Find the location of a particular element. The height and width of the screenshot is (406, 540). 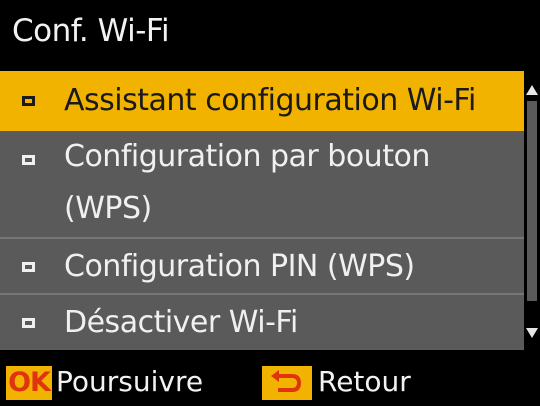

back-key-label: Retour is located at coordinates (364, 381).